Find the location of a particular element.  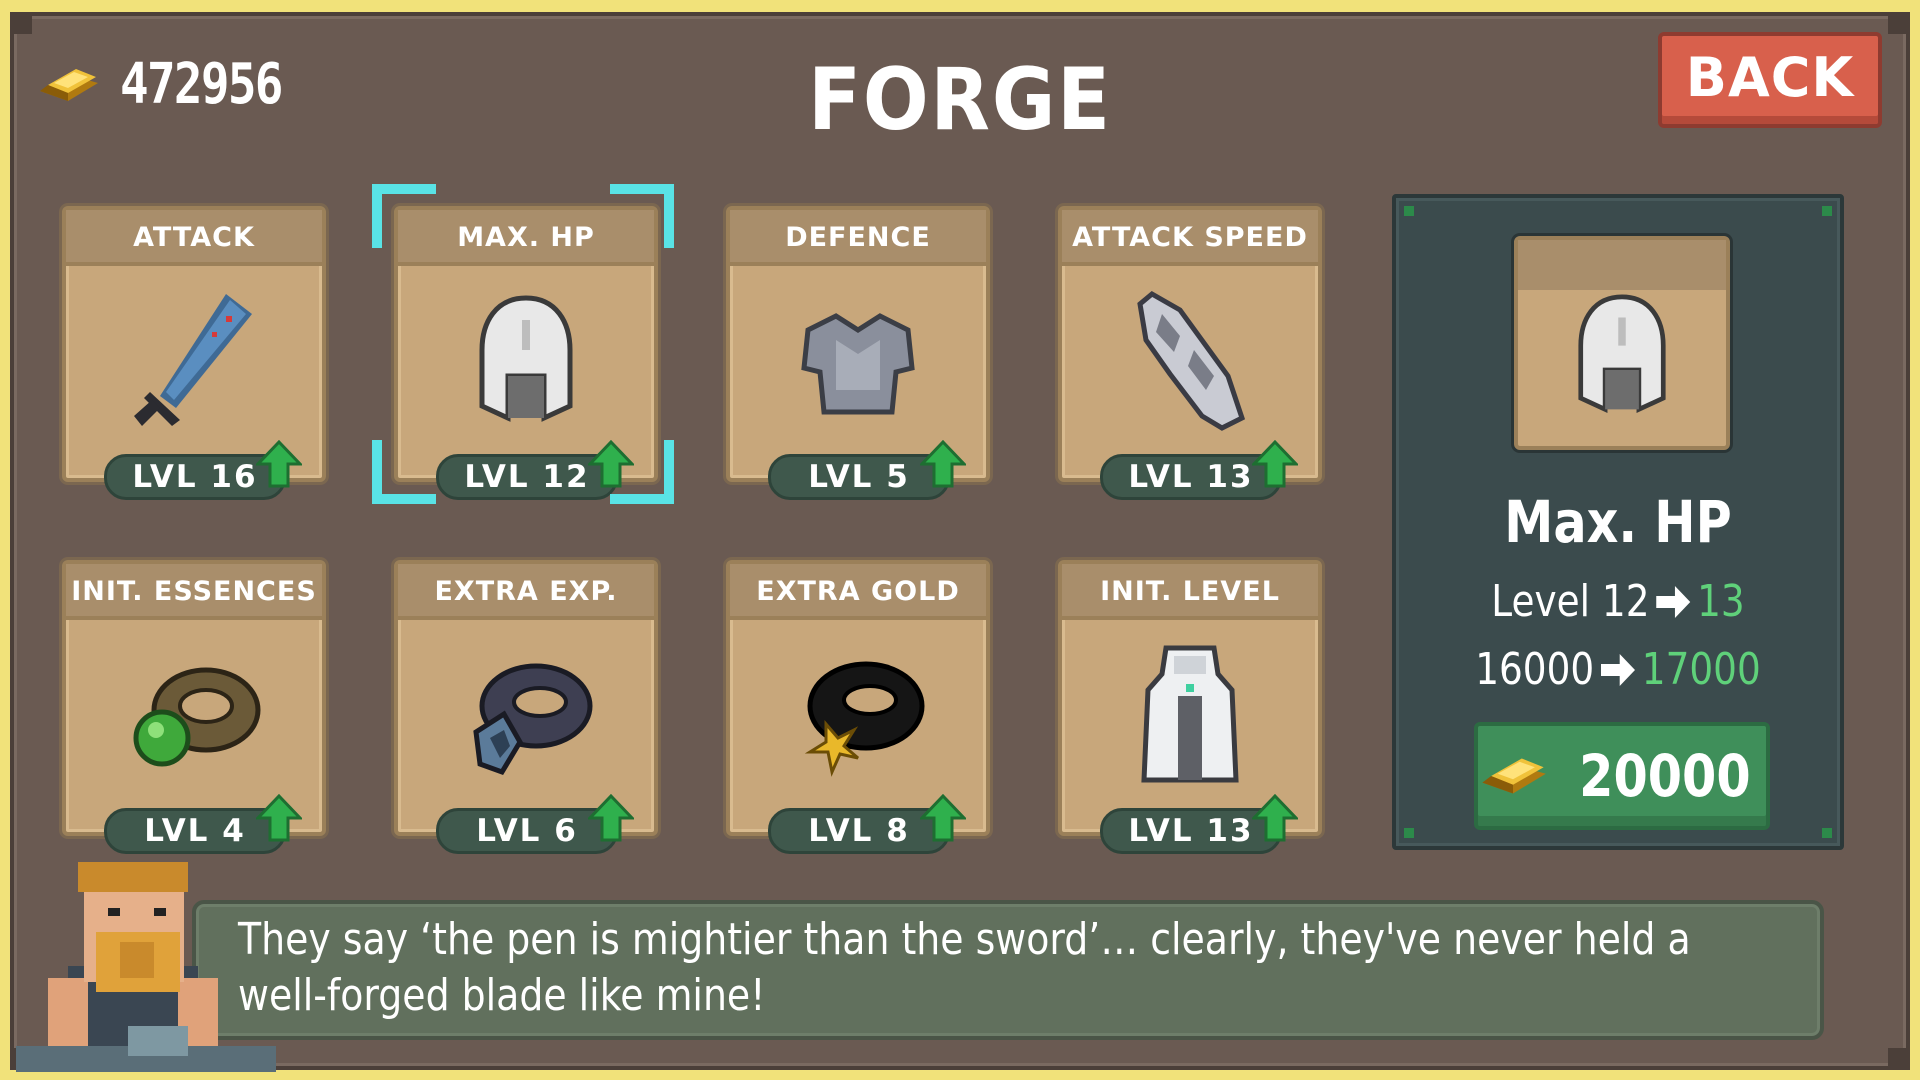

upgrade-detail-panel: Max. HP Level 12 13 16000 17000 20000 is located at coordinates (1618, 522).